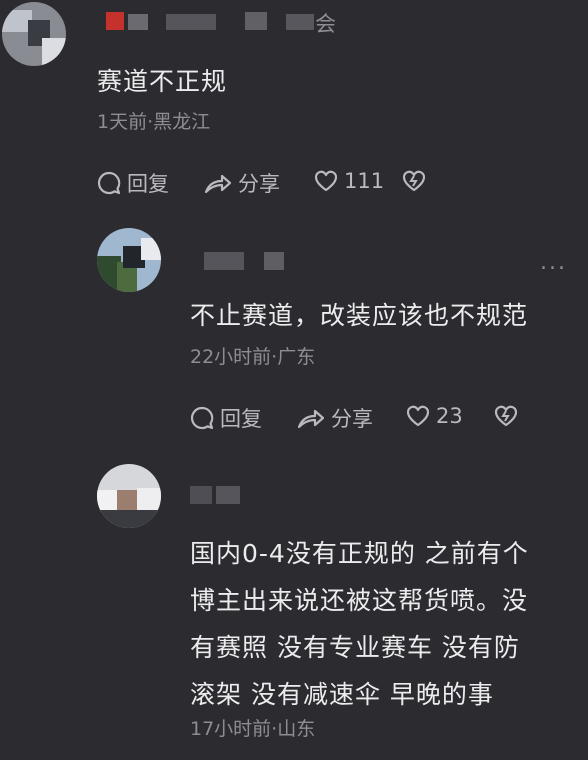 The width and height of the screenshot is (588, 760). I want to click on comment-1-reply-button: 回复, so click(132, 183).